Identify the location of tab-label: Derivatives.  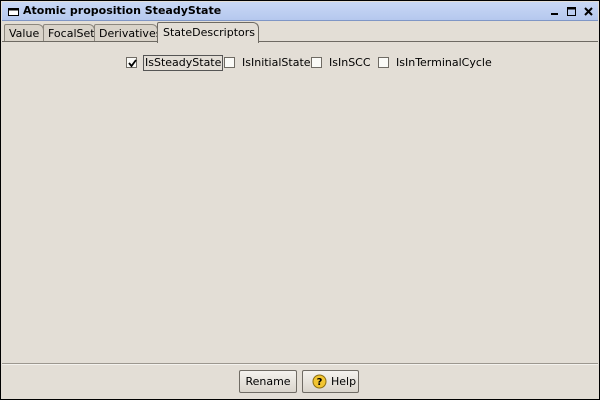
(130, 33).